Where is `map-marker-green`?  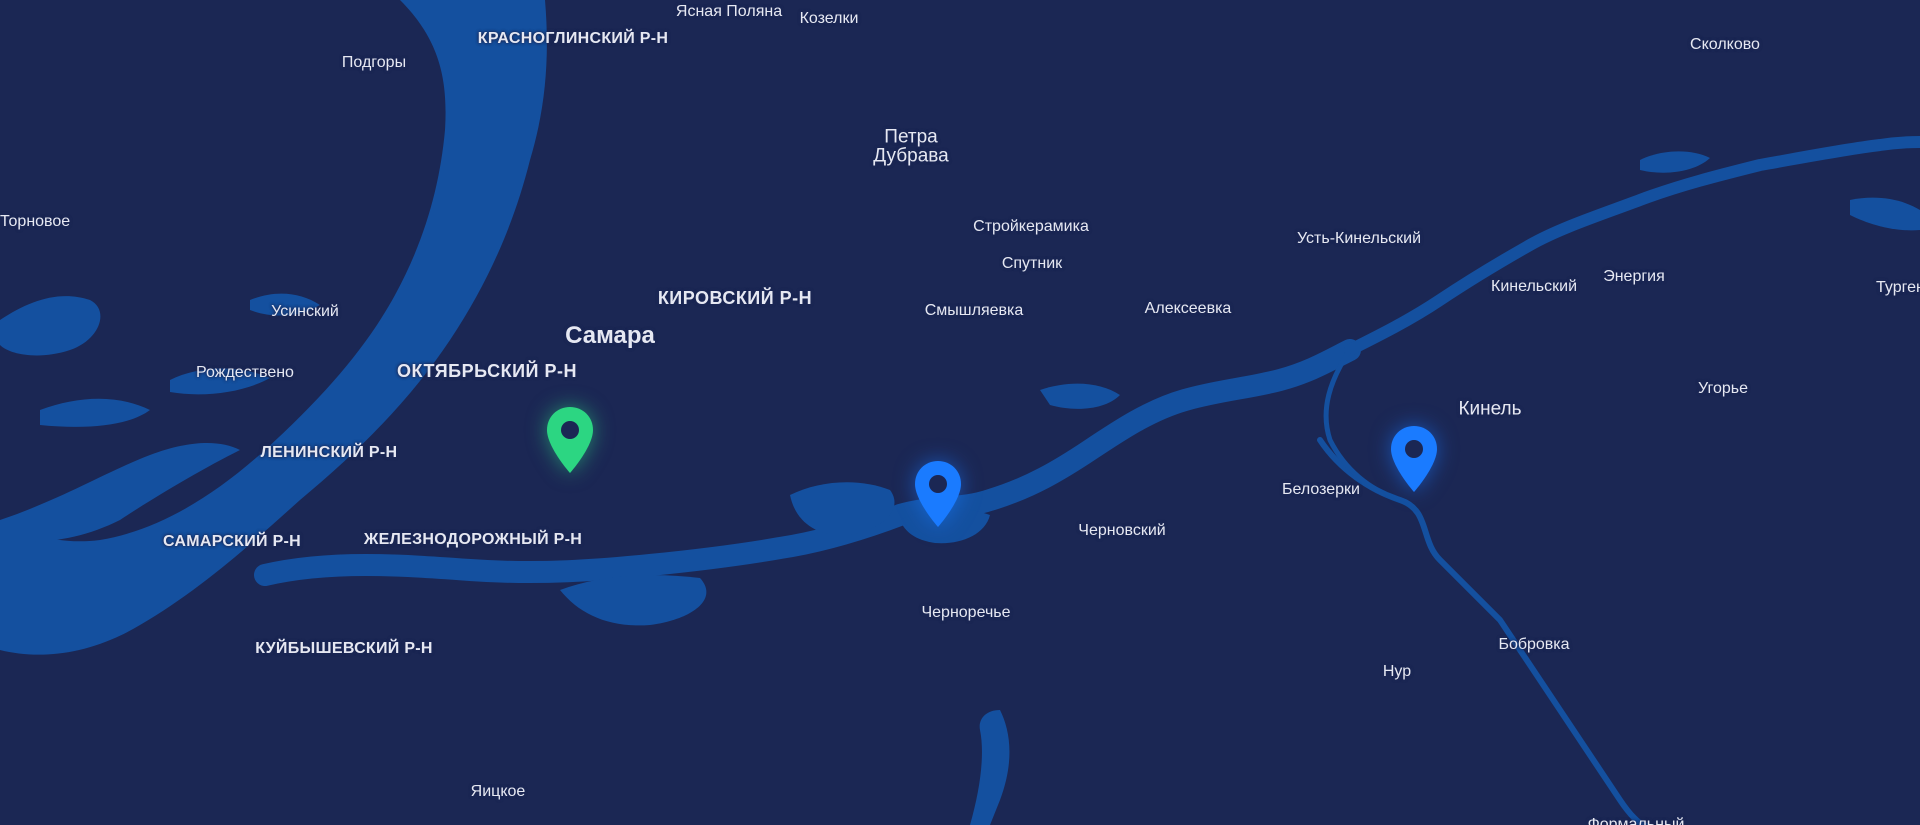 map-marker-green is located at coordinates (570, 440).